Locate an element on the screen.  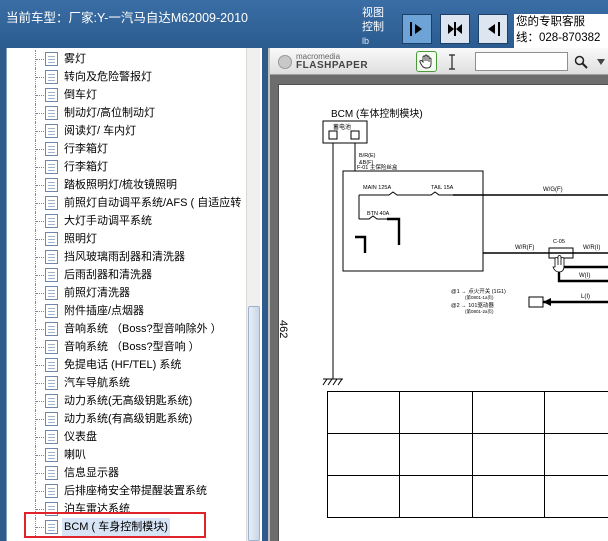
tree-item: 动力系统(有高级钥匙系统) is located at coordinates (127, 419).